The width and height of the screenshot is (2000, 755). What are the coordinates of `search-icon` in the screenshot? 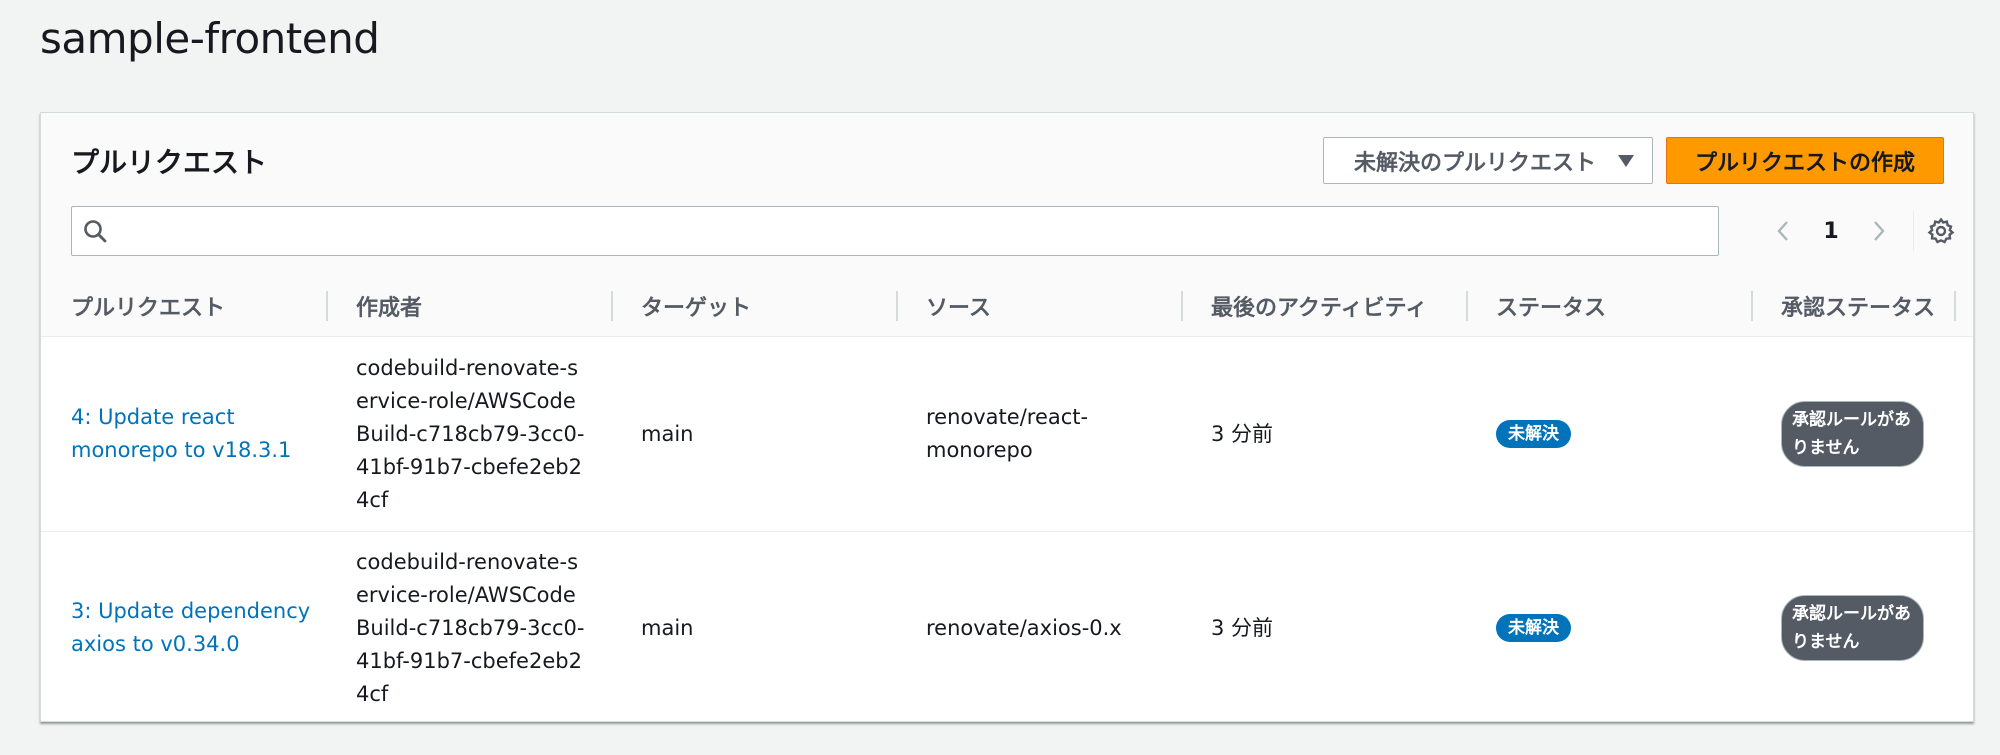 It's located at (95, 231).